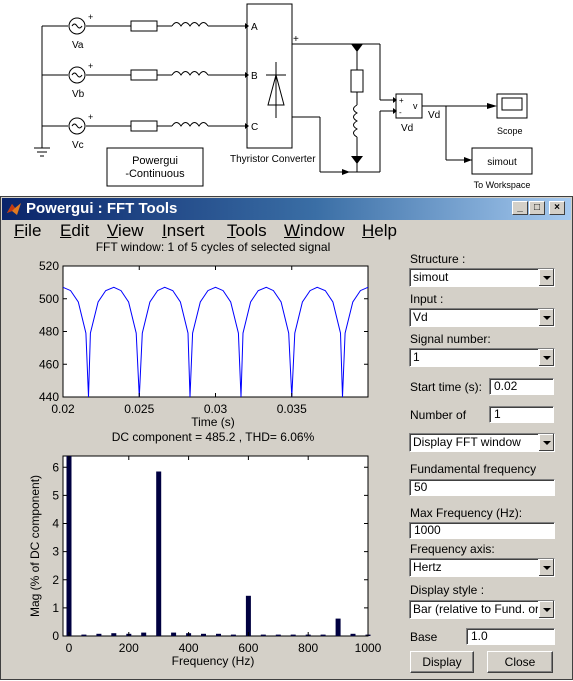 The height and width of the screenshot is (681, 573). I want to click on menu-file: File, so click(27, 231).